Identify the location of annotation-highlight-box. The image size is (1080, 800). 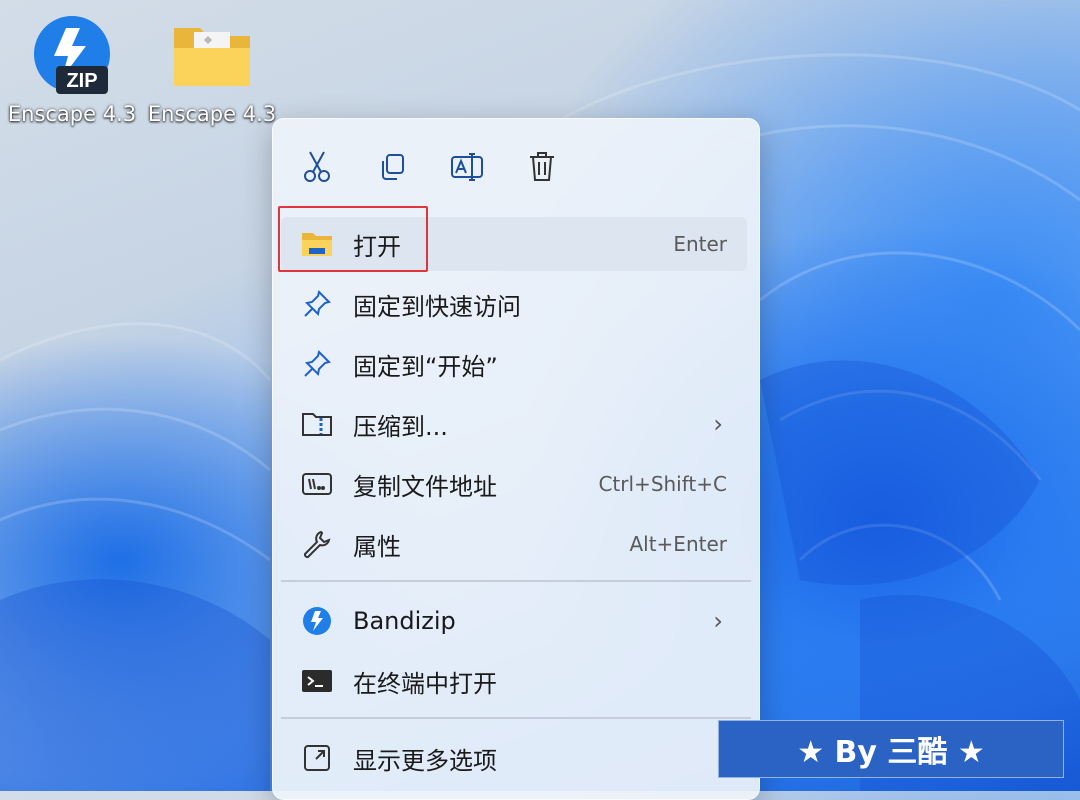
(353, 239).